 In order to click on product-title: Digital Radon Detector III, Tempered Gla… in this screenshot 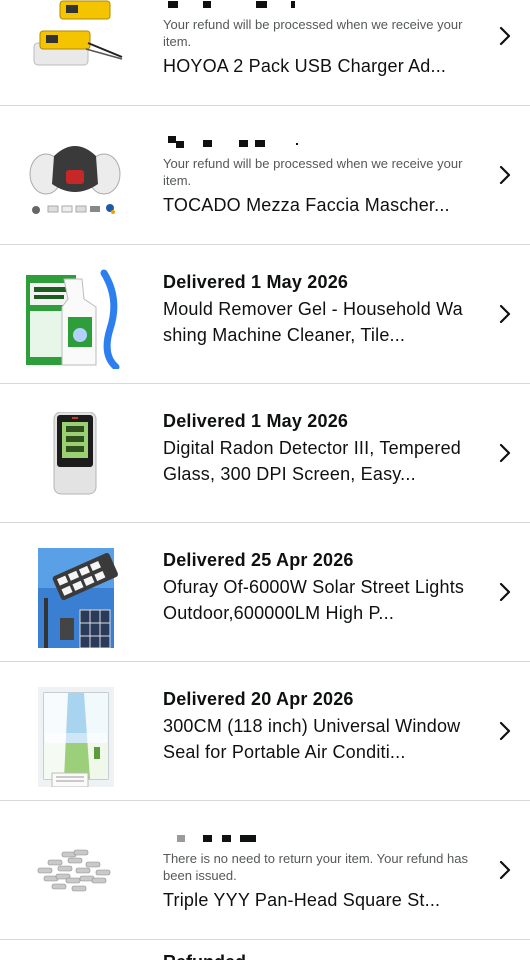, I will do `click(315, 461)`.